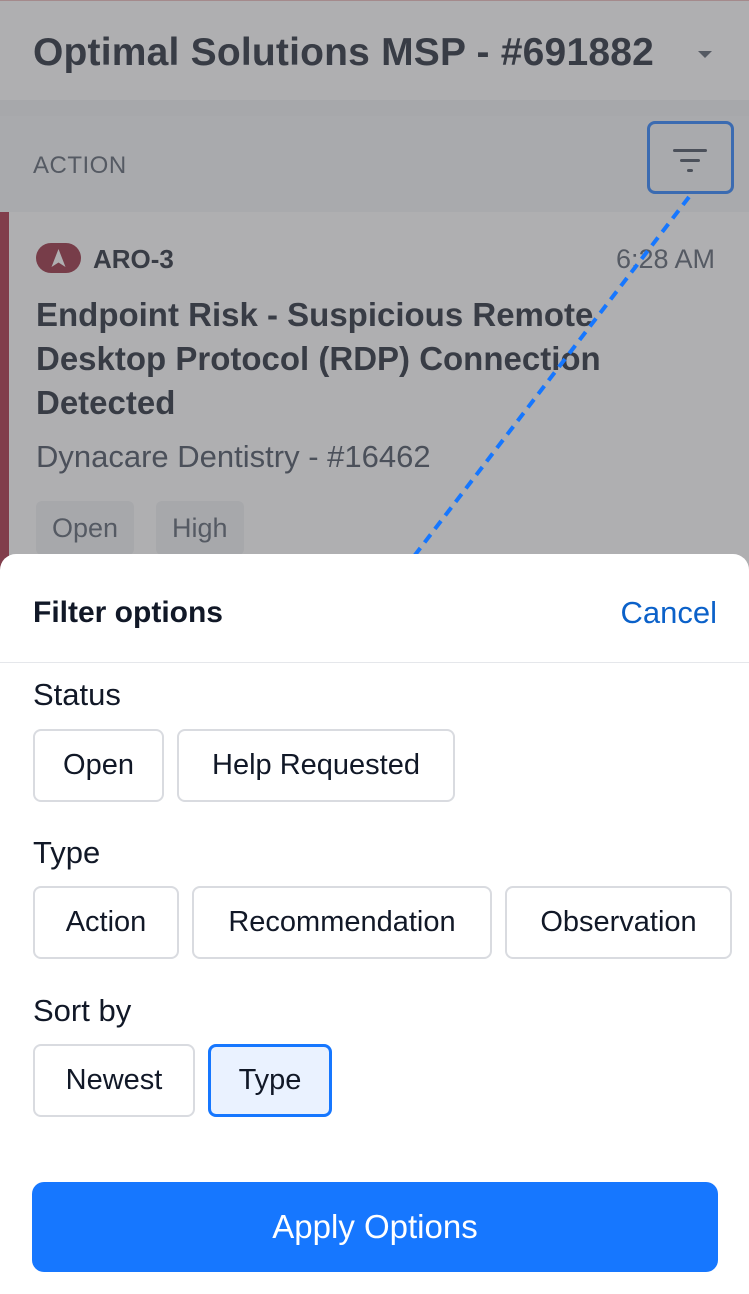 The height and width of the screenshot is (1294, 749). I want to click on sort-label: Sort by, so click(82, 1010).